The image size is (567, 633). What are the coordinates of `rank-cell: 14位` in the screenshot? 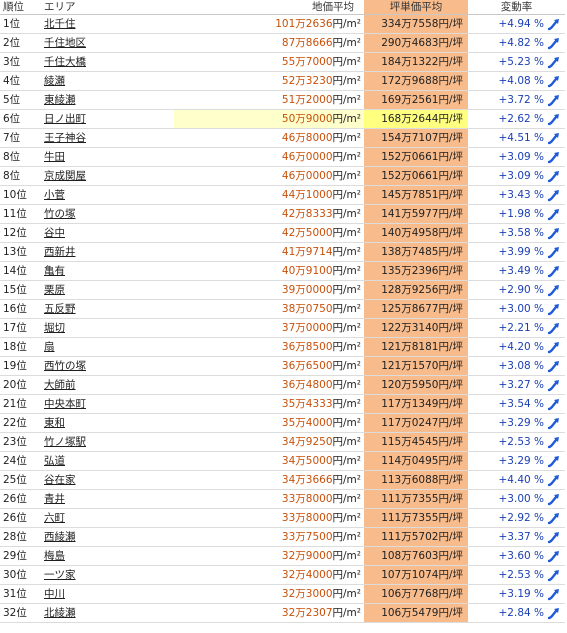 It's located at (17, 271).